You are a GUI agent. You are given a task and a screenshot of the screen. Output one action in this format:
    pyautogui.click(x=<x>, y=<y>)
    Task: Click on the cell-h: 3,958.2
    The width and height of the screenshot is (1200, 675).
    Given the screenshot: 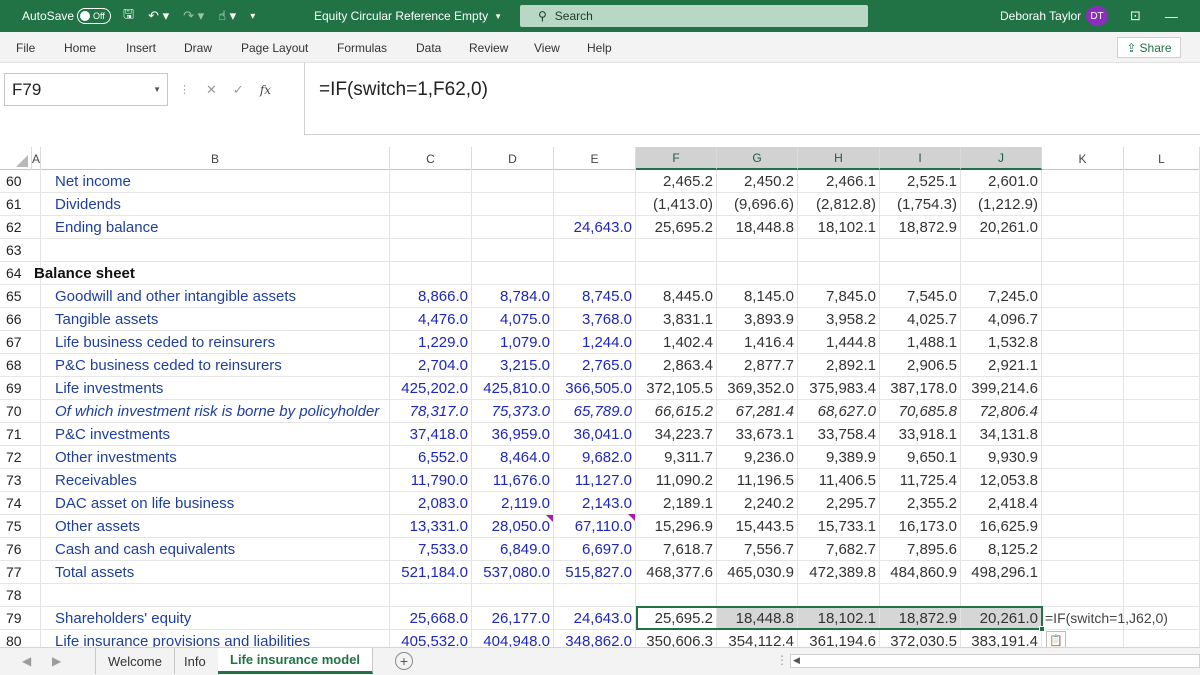 What is the action you would take?
    pyautogui.click(x=839, y=319)
    